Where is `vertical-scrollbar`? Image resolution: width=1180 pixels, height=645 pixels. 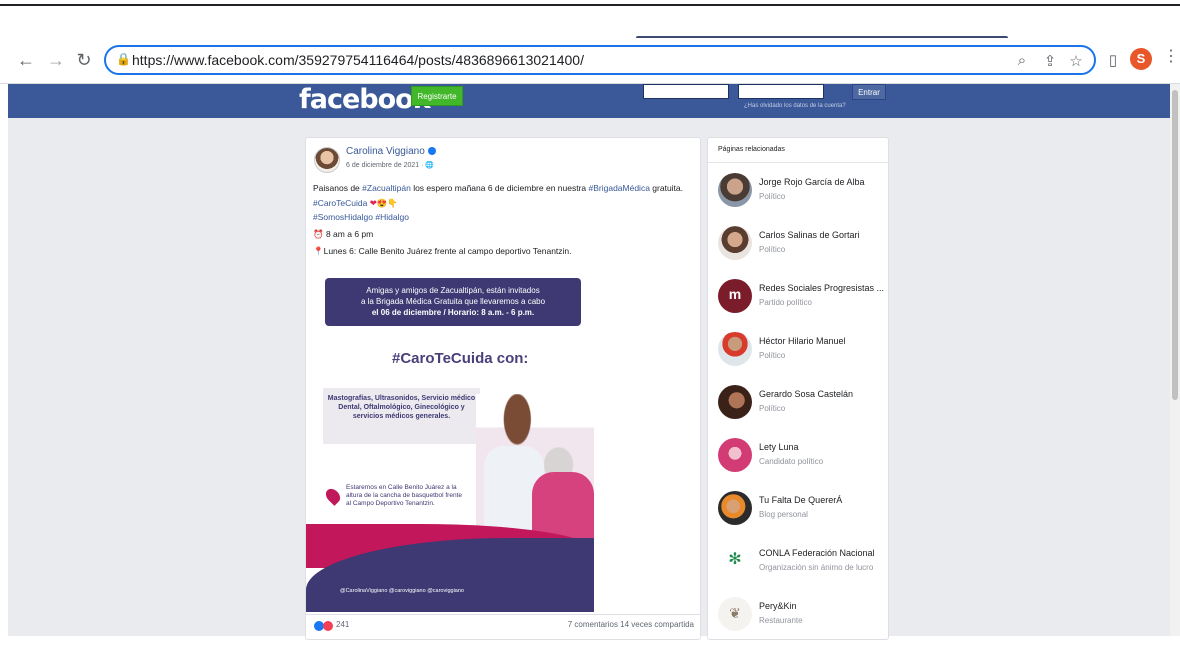
vertical-scrollbar is located at coordinates (1175, 360).